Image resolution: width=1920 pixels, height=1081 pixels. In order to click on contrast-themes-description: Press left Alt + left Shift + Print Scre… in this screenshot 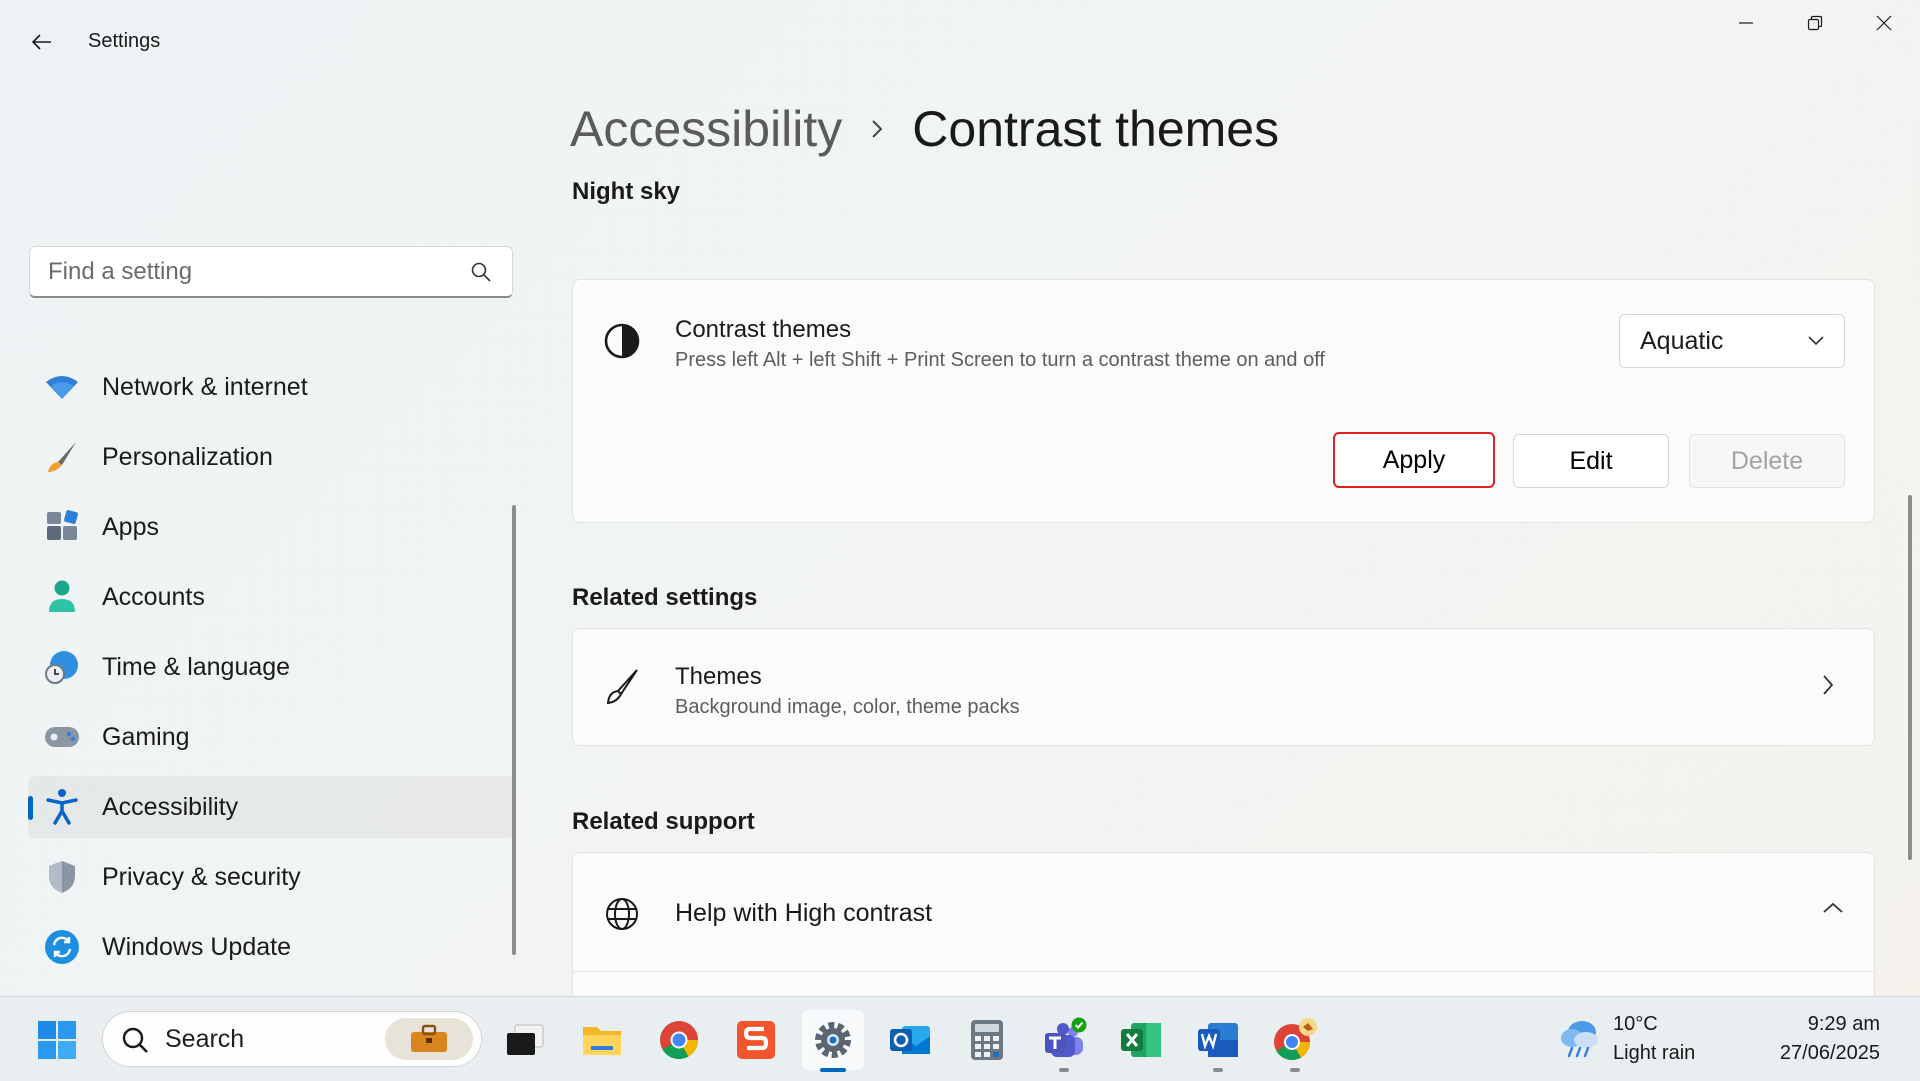, I will do `click(1000, 360)`.